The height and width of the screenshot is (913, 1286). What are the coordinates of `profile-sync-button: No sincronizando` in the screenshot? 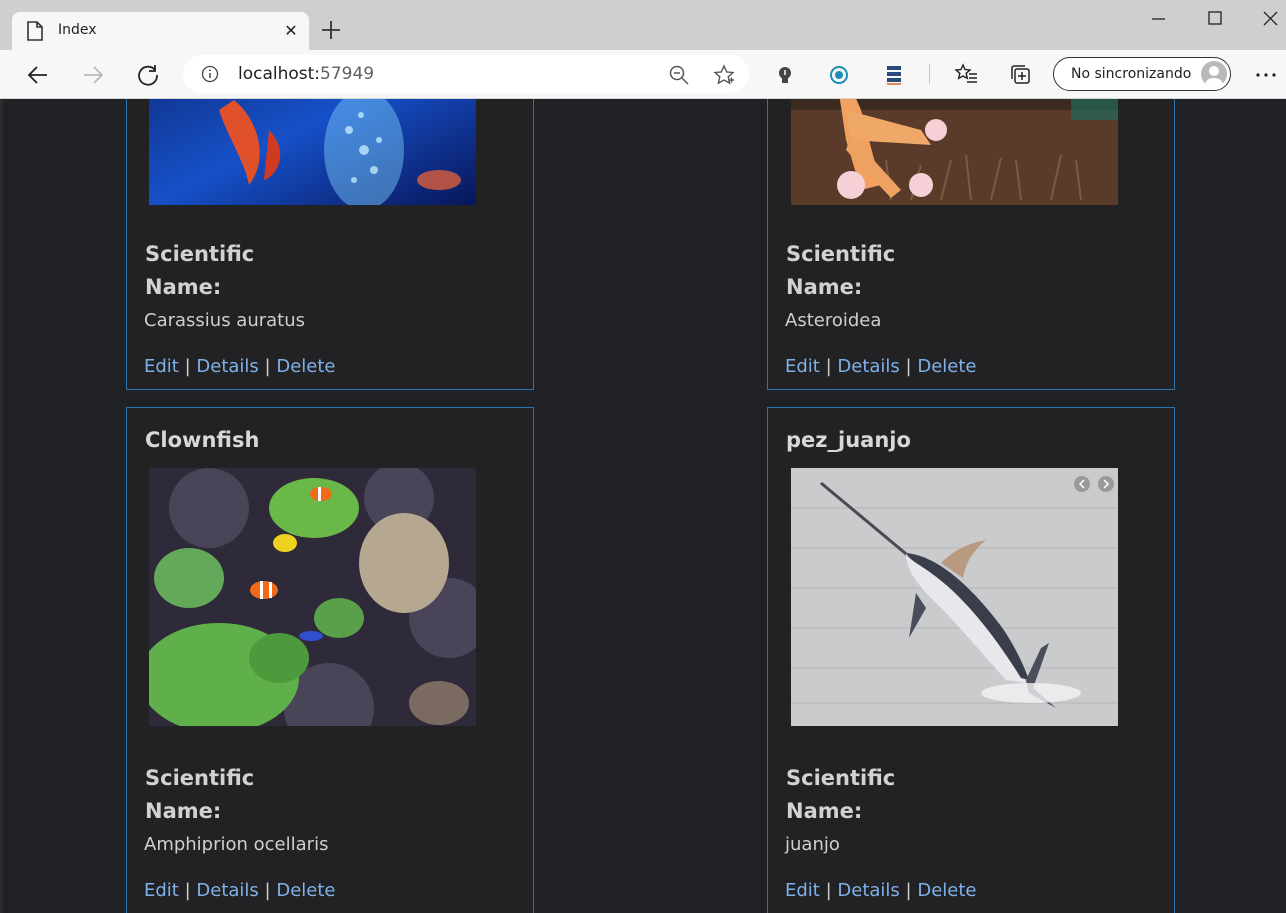 It's located at (1142, 74).